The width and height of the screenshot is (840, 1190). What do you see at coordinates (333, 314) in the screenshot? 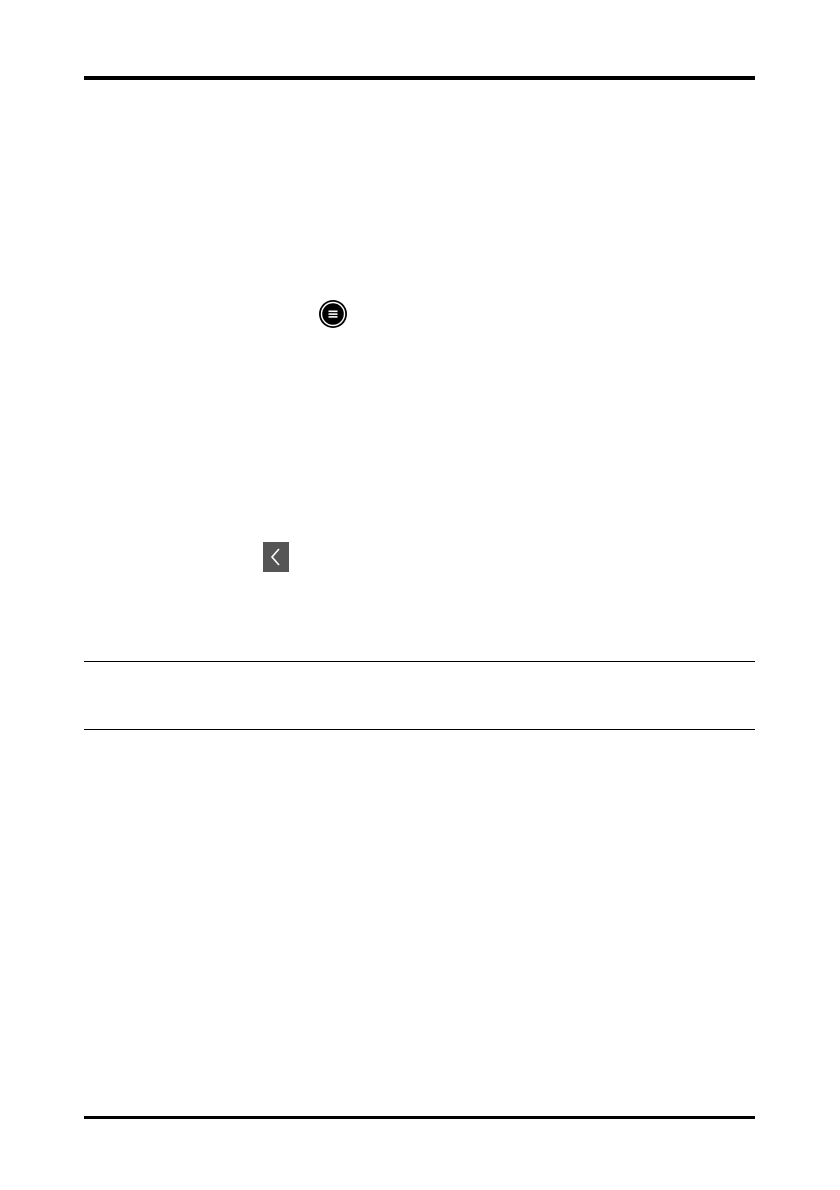
I see `menu-circle-icon` at bounding box center [333, 314].